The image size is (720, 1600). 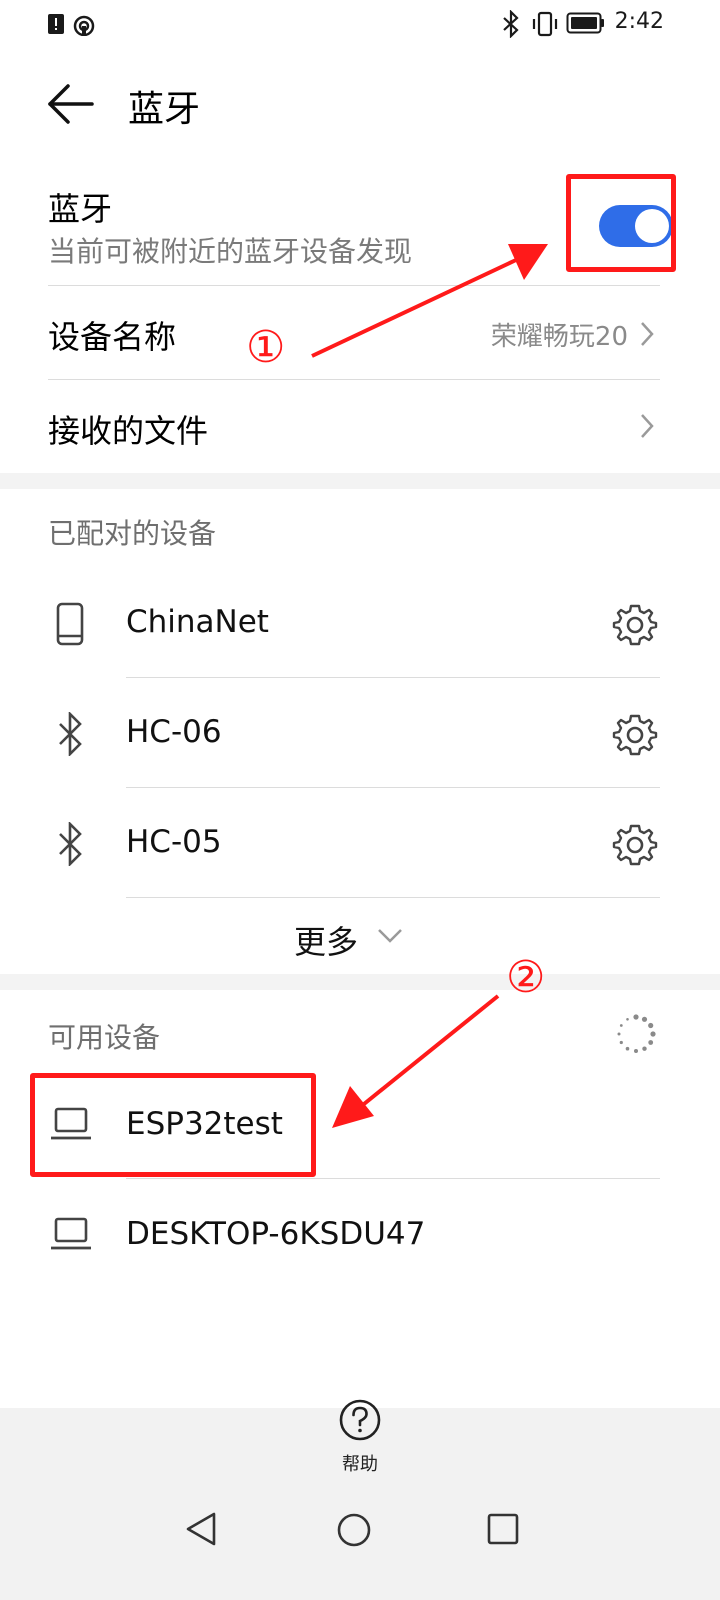 I want to click on help-button: 帮助, so click(x=360, y=1436).